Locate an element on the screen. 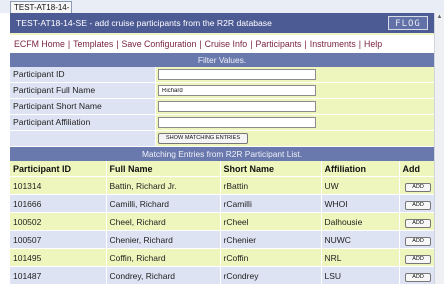  affiliation-input is located at coordinates (237, 122).